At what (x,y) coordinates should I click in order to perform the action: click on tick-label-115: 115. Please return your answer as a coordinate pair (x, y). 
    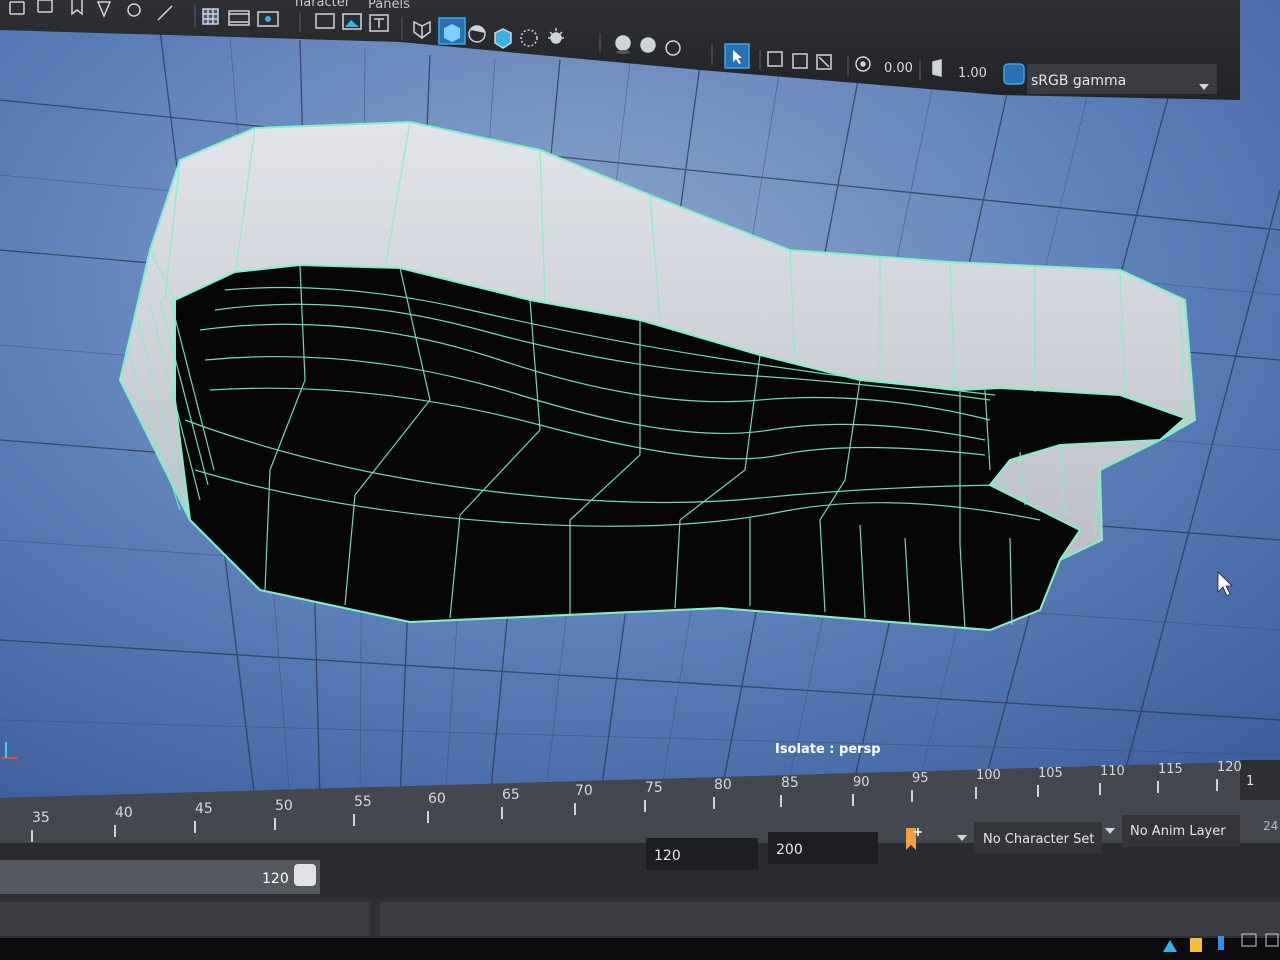
    Looking at the image, I should click on (1170, 769).